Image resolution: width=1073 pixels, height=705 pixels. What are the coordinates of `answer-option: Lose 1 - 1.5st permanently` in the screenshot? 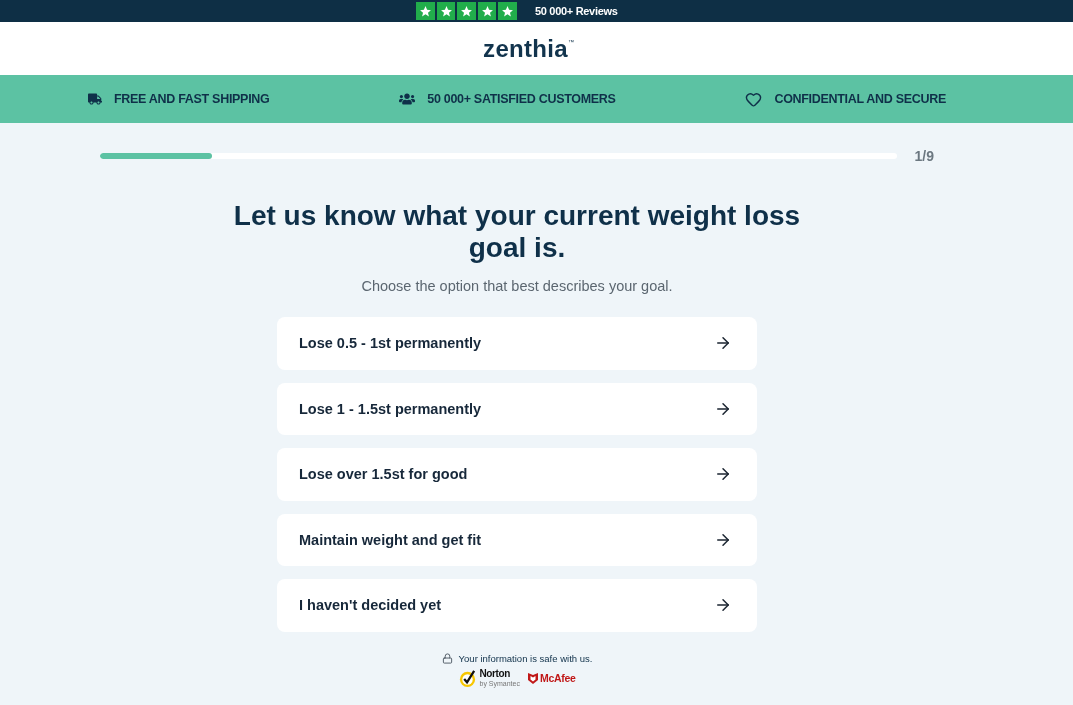 It's located at (517, 408).